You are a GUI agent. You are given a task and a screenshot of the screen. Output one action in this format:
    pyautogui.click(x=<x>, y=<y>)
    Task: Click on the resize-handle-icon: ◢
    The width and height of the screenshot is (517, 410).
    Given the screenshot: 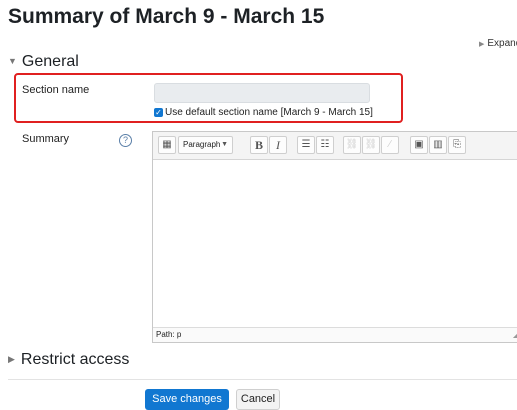 What is the action you would take?
    pyautogui.click(x=515, y=334)
    